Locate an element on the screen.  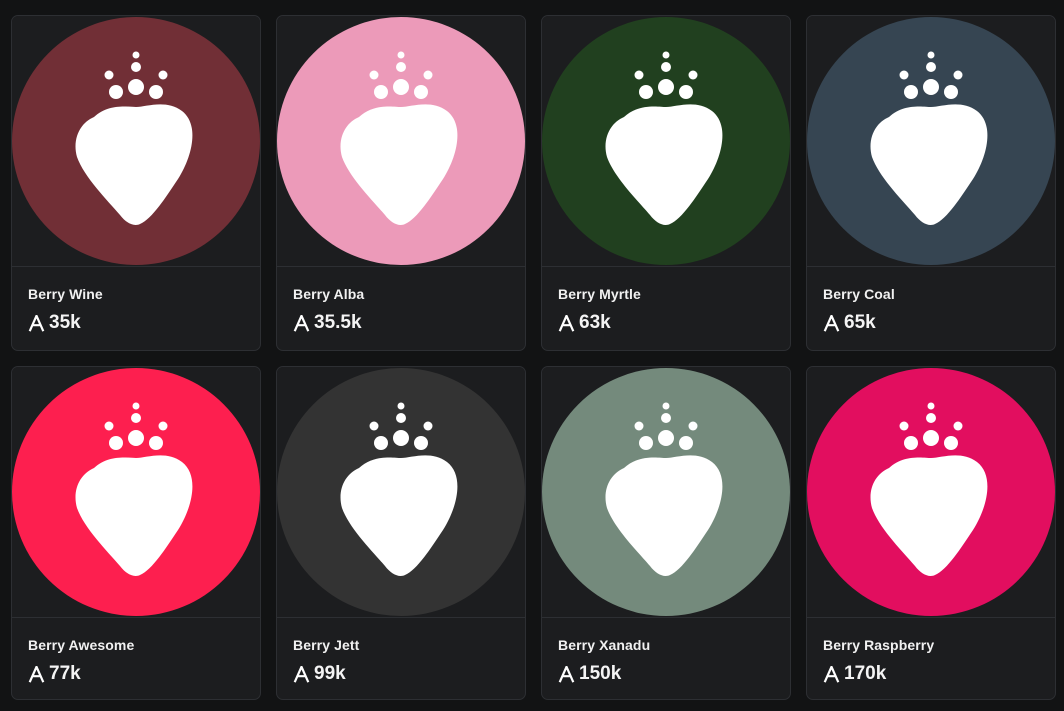
nft-card: Berry Coal 65k is located at coordinates (931, 183).